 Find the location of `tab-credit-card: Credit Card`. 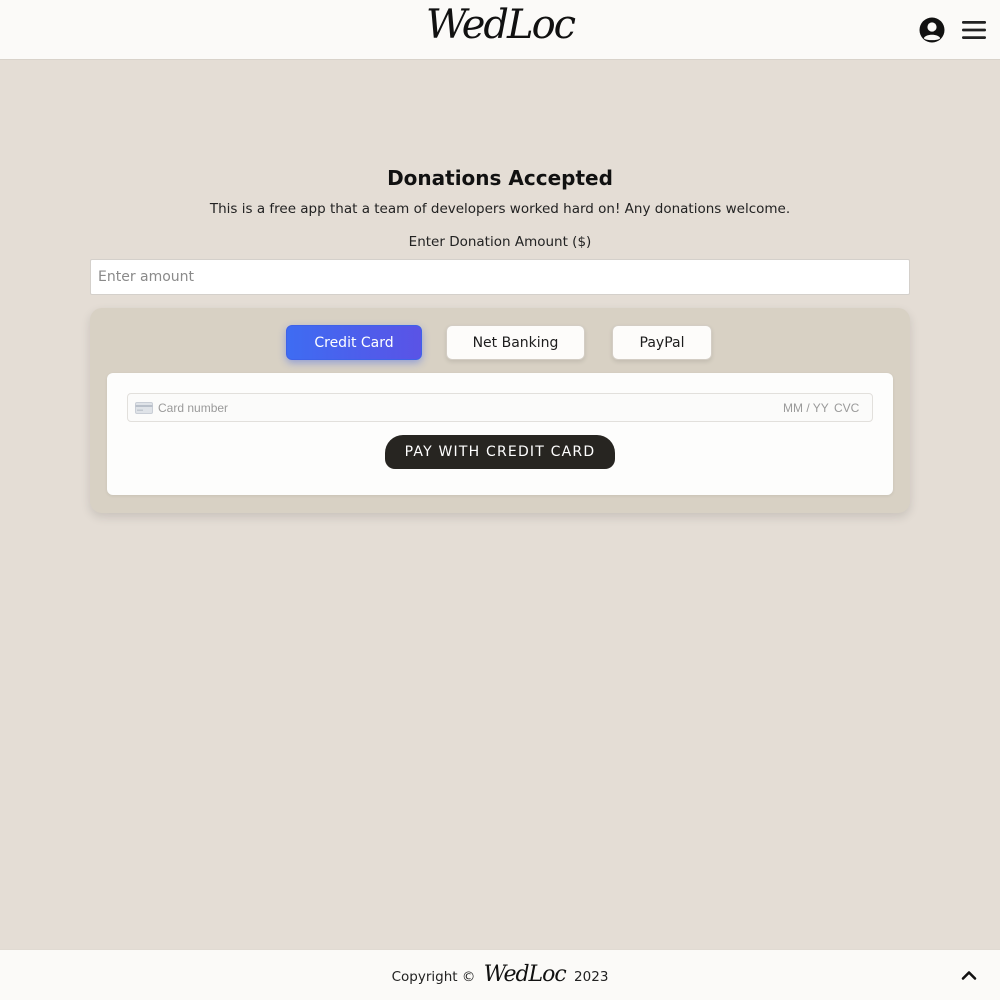

tab-credit-card: Credit Card is located at coordinates (354, 342).